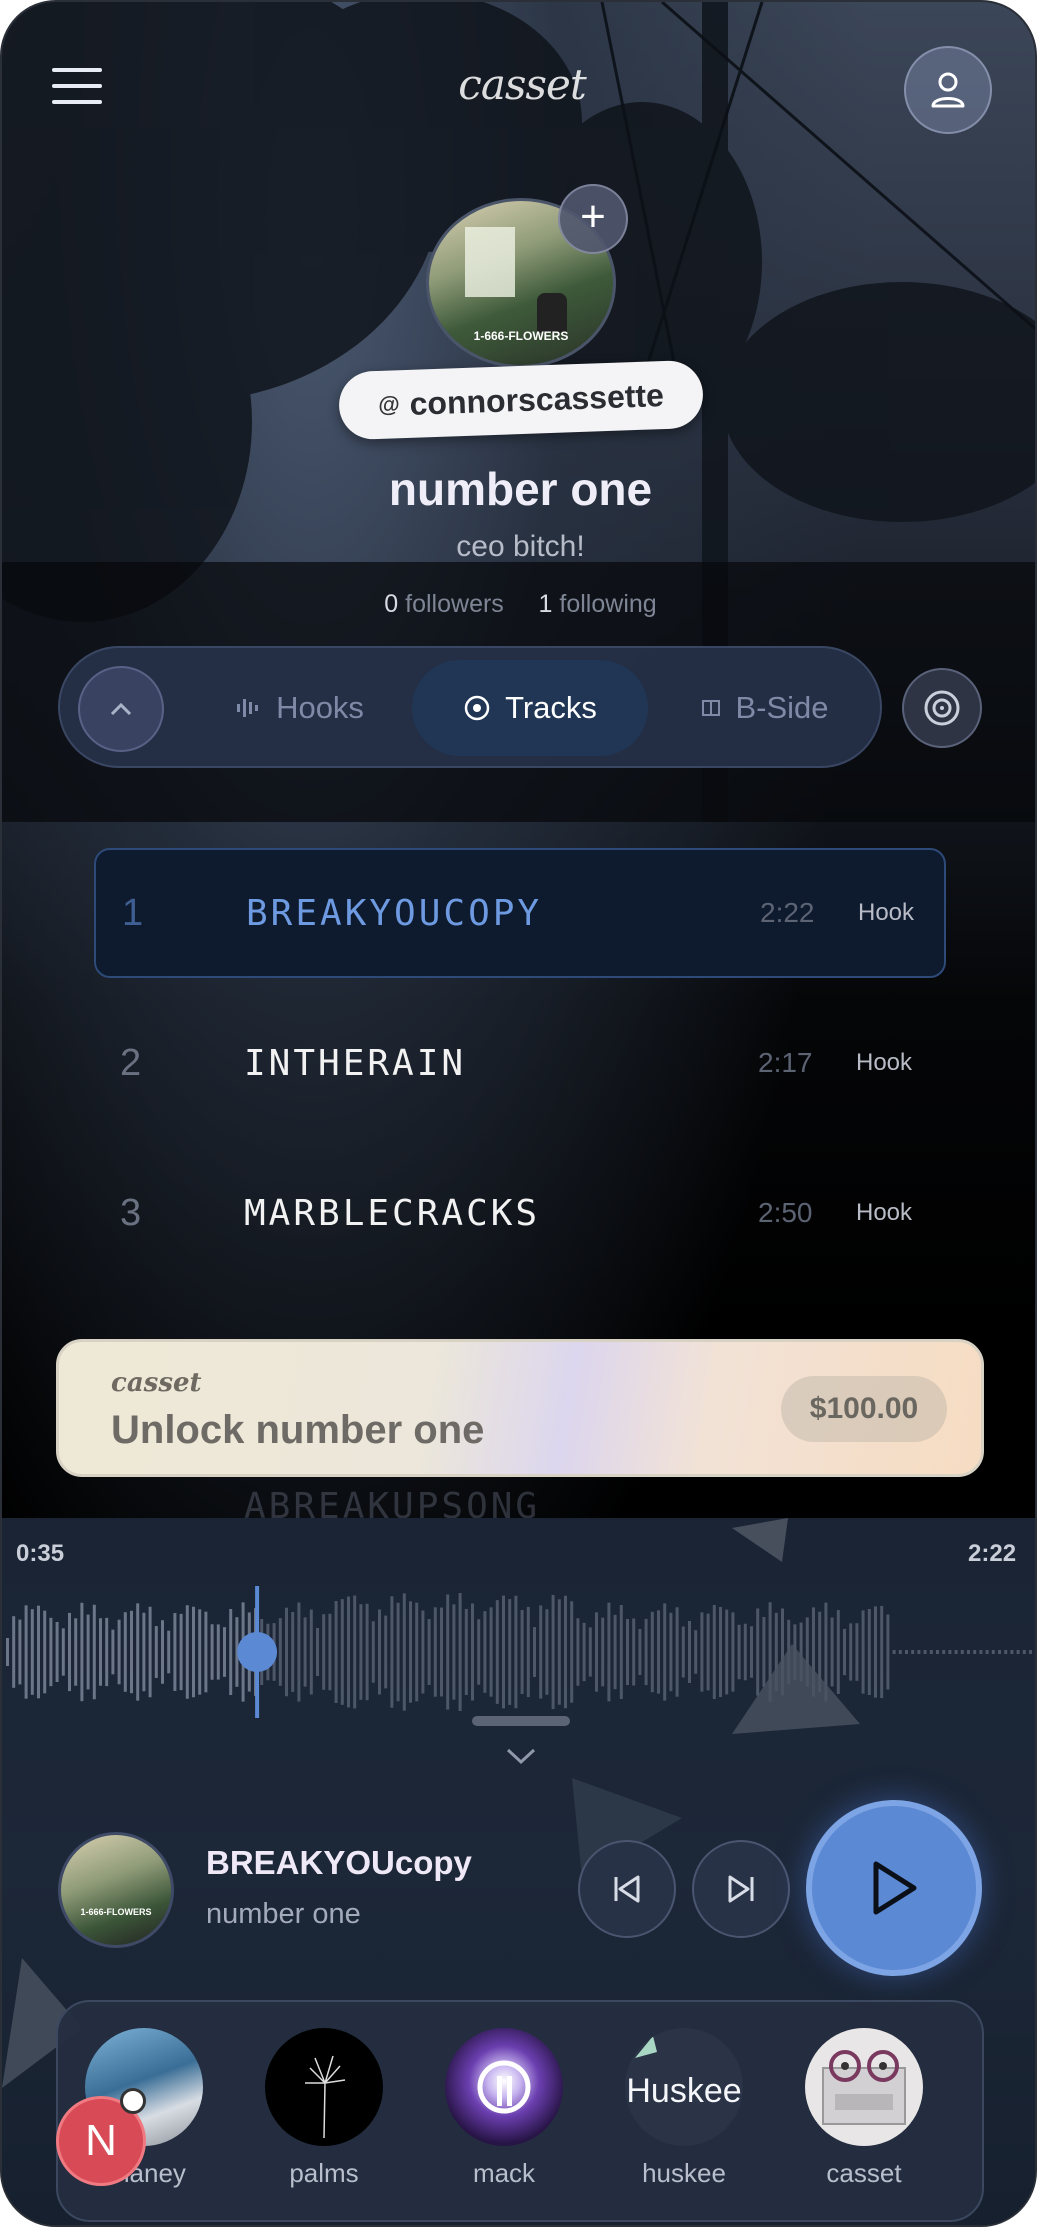  Describe the element at coordinates (519, 1652) in the screenshot. I see `waveform-scrubber` at that location.